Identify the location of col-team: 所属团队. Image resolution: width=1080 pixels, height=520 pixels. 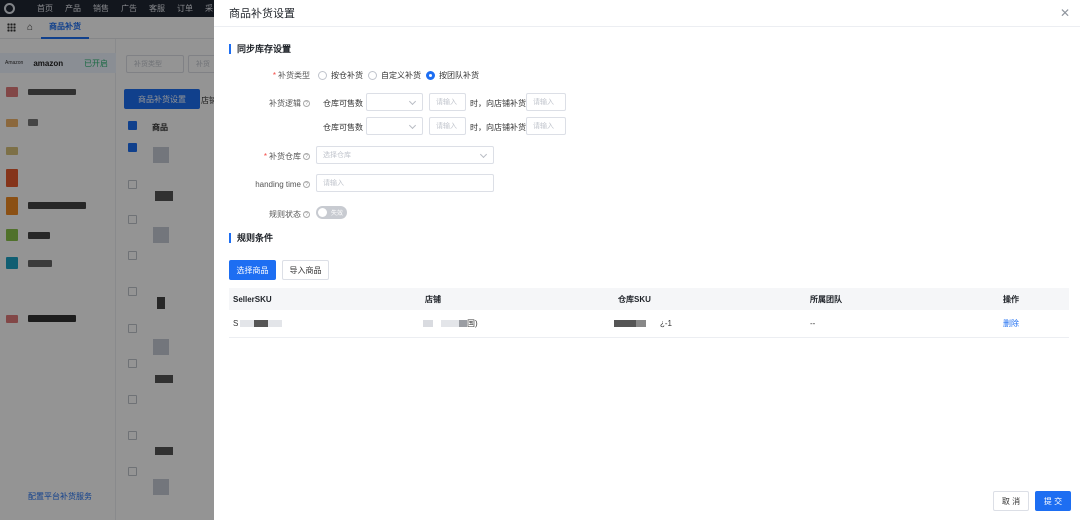
(826, 299).